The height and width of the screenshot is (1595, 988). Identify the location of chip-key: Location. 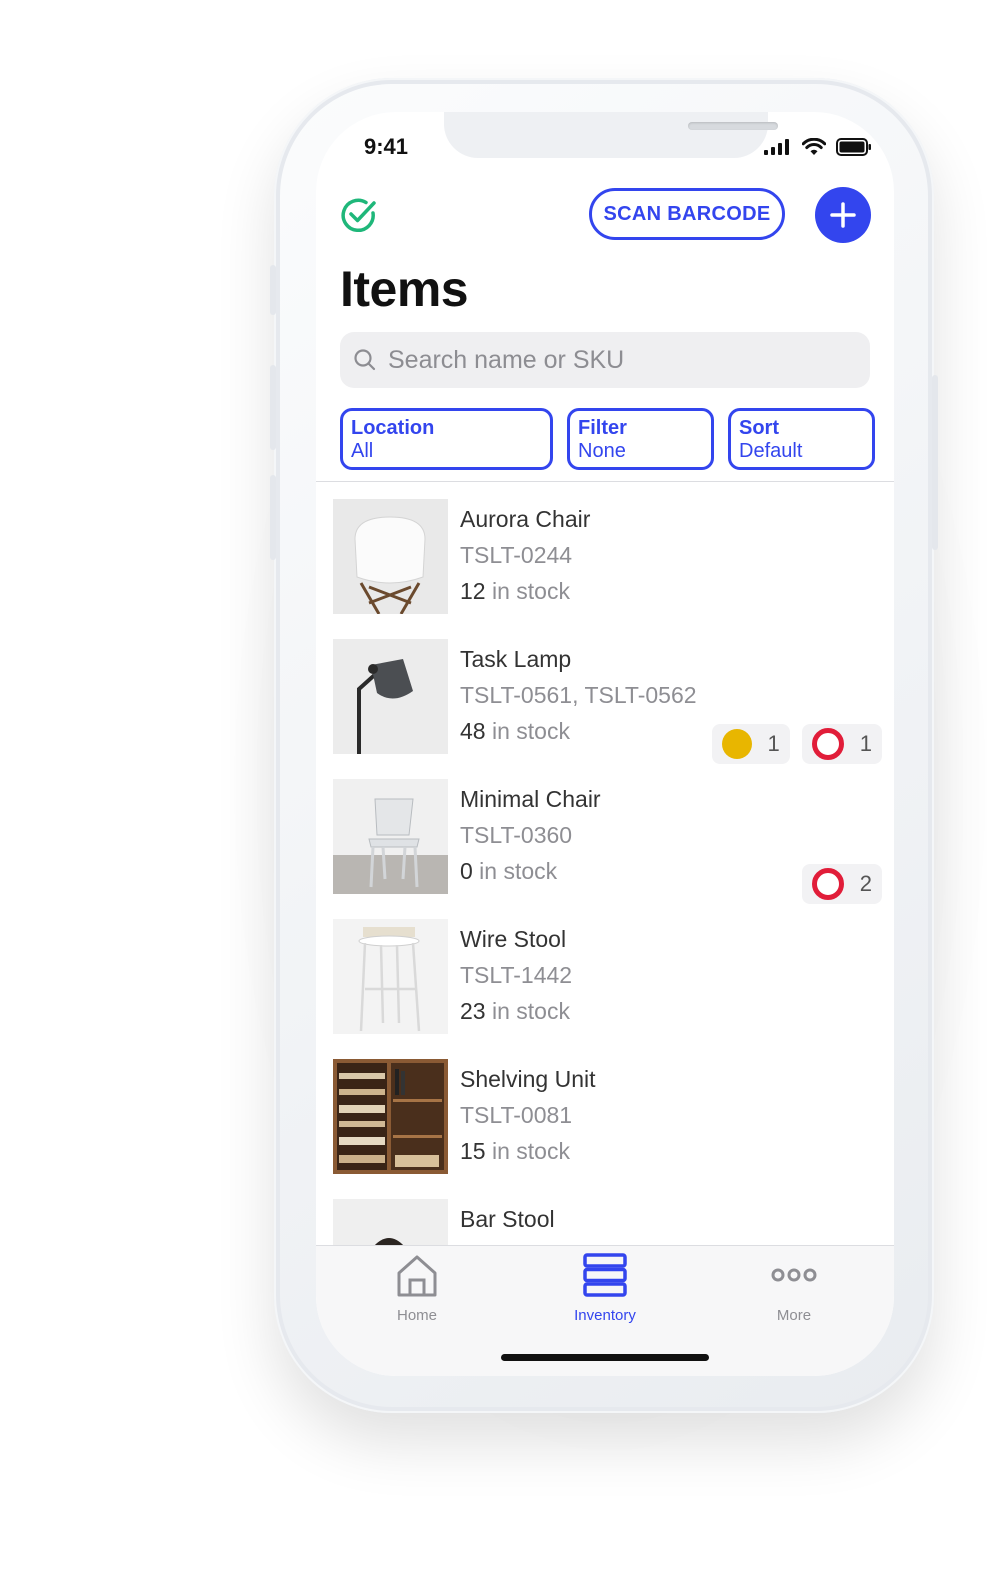
(393, 428).